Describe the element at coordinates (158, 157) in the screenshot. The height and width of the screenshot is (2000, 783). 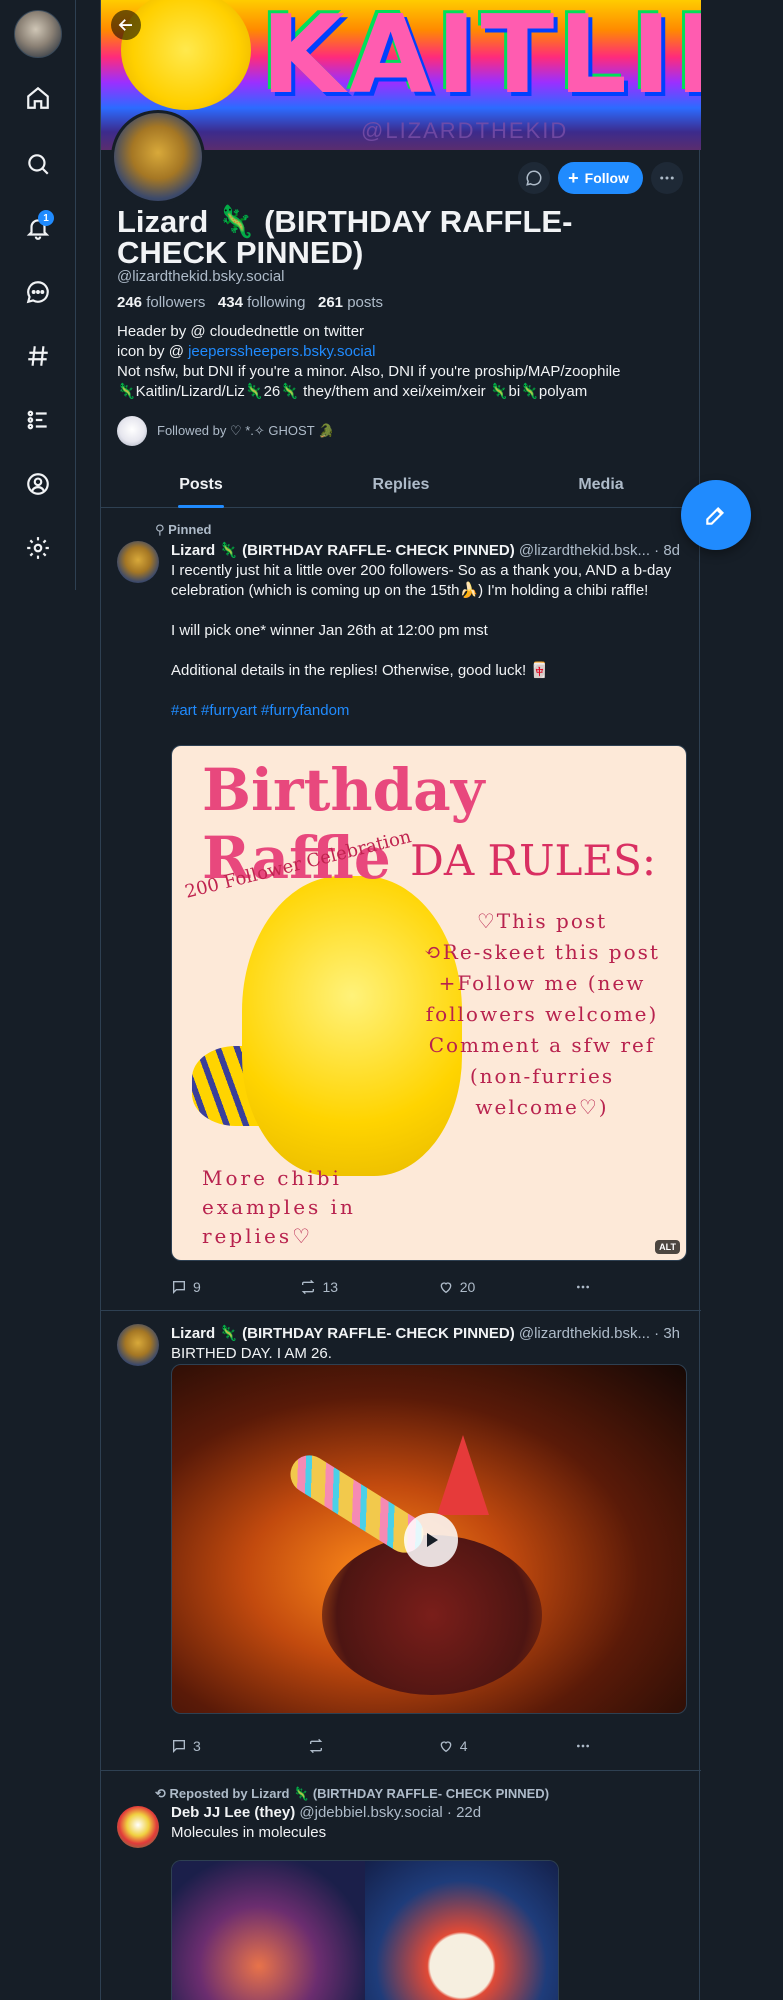
I see `profile-avatar` at that location.